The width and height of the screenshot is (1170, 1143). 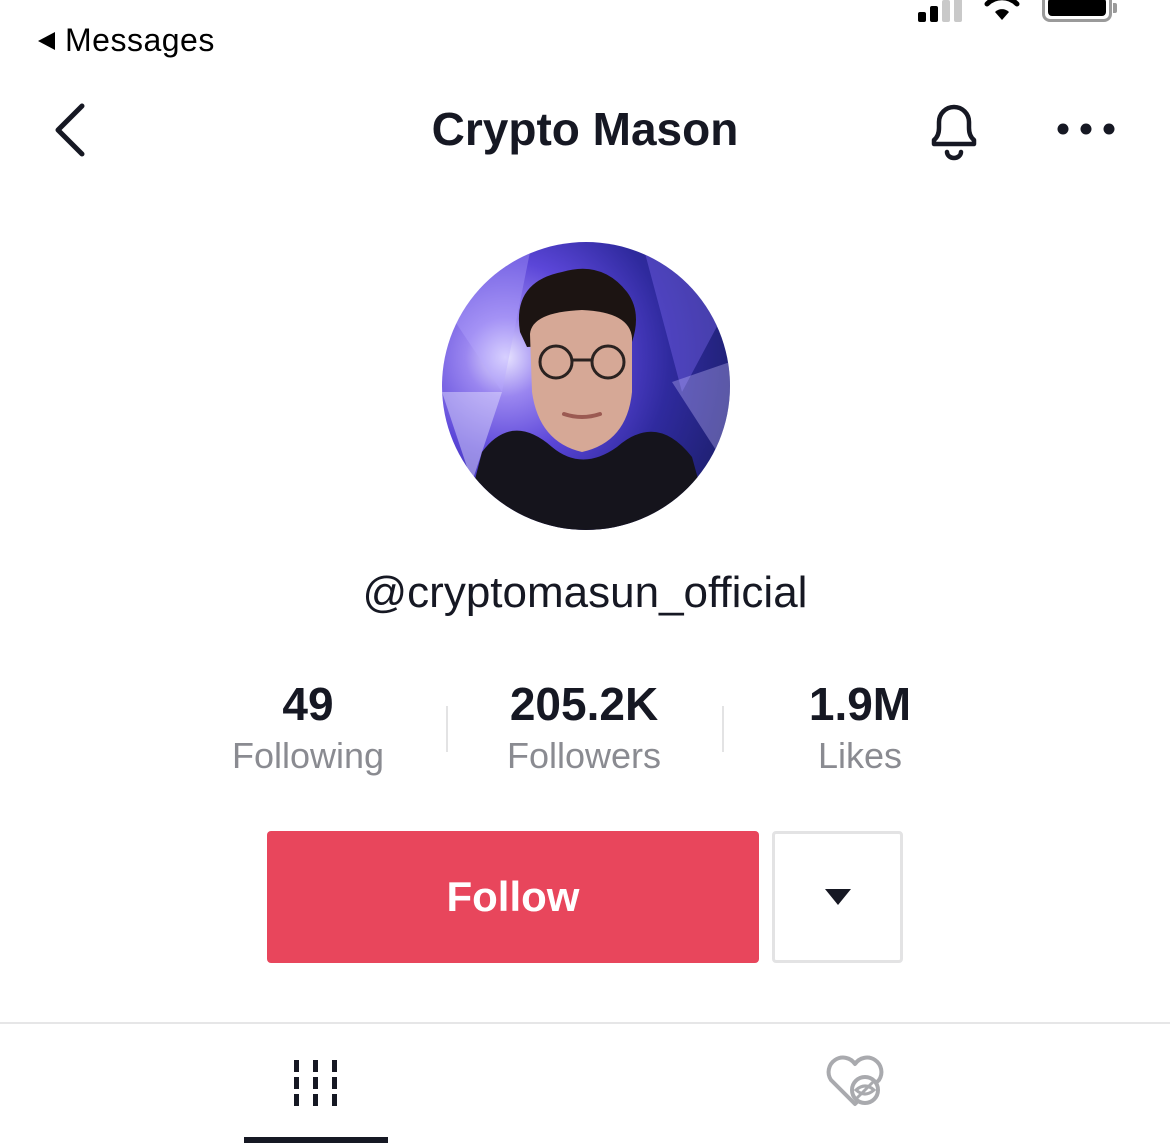 What do you see at coordinates (585, 129) in the screenshot?
I see `page-title: Crypto Mason` at bounding box center [585, 129].